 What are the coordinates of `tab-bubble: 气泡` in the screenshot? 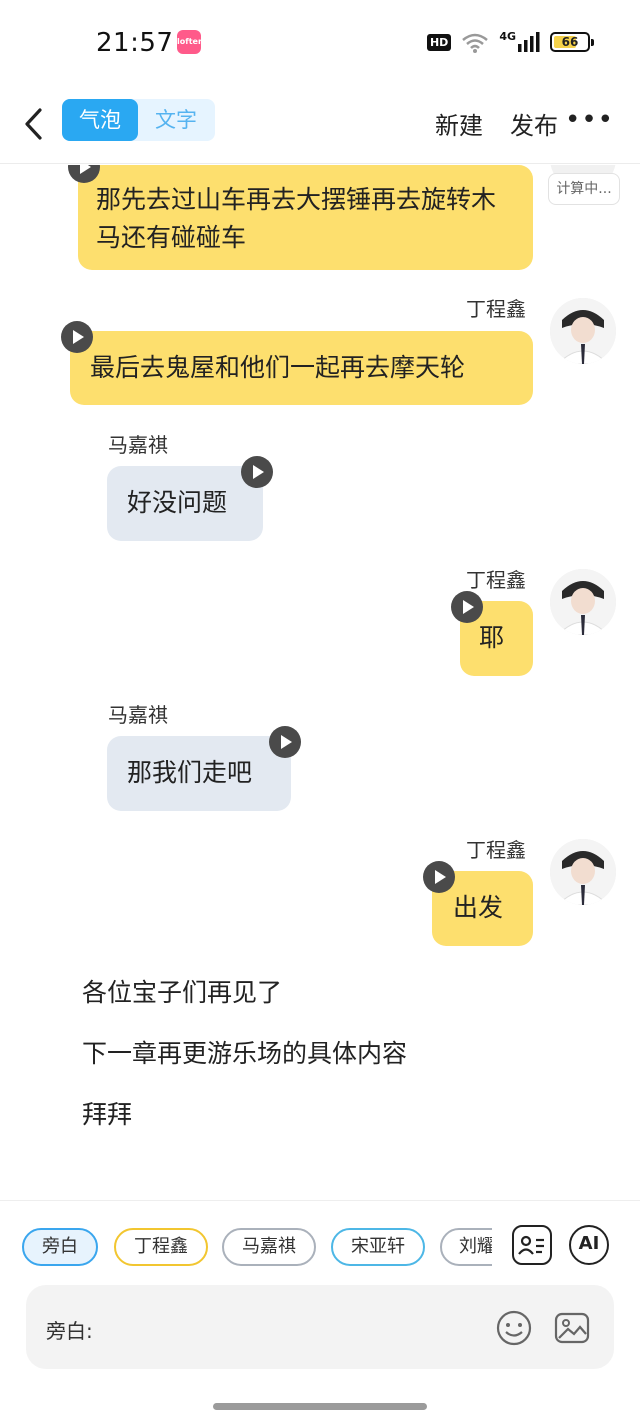 It's located at (100, 120).